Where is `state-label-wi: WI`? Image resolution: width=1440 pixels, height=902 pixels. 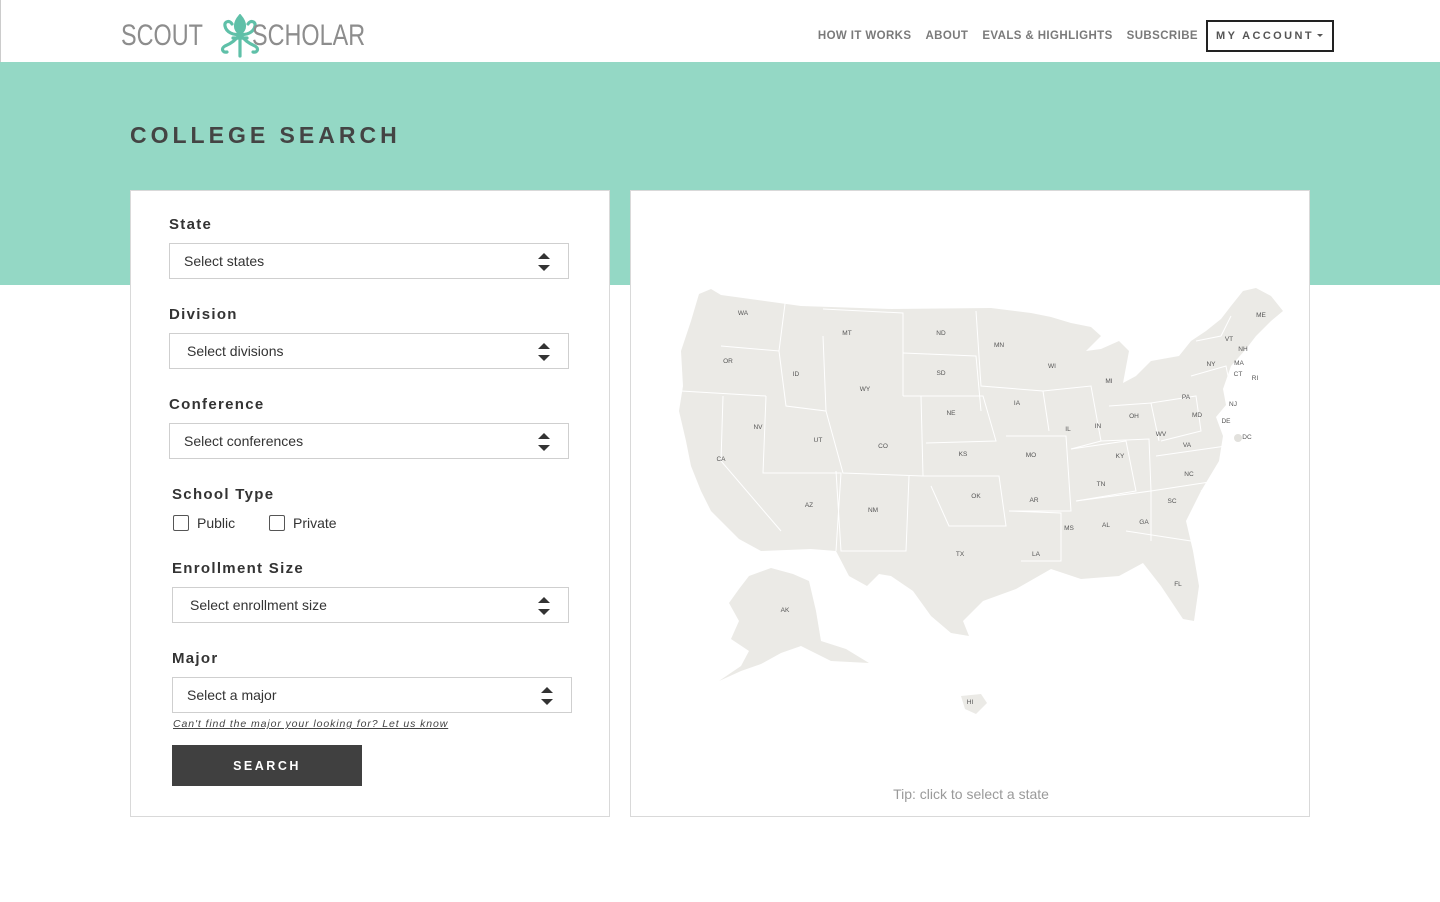 state-label-wi: WI is located at coordinates (1052, 366).